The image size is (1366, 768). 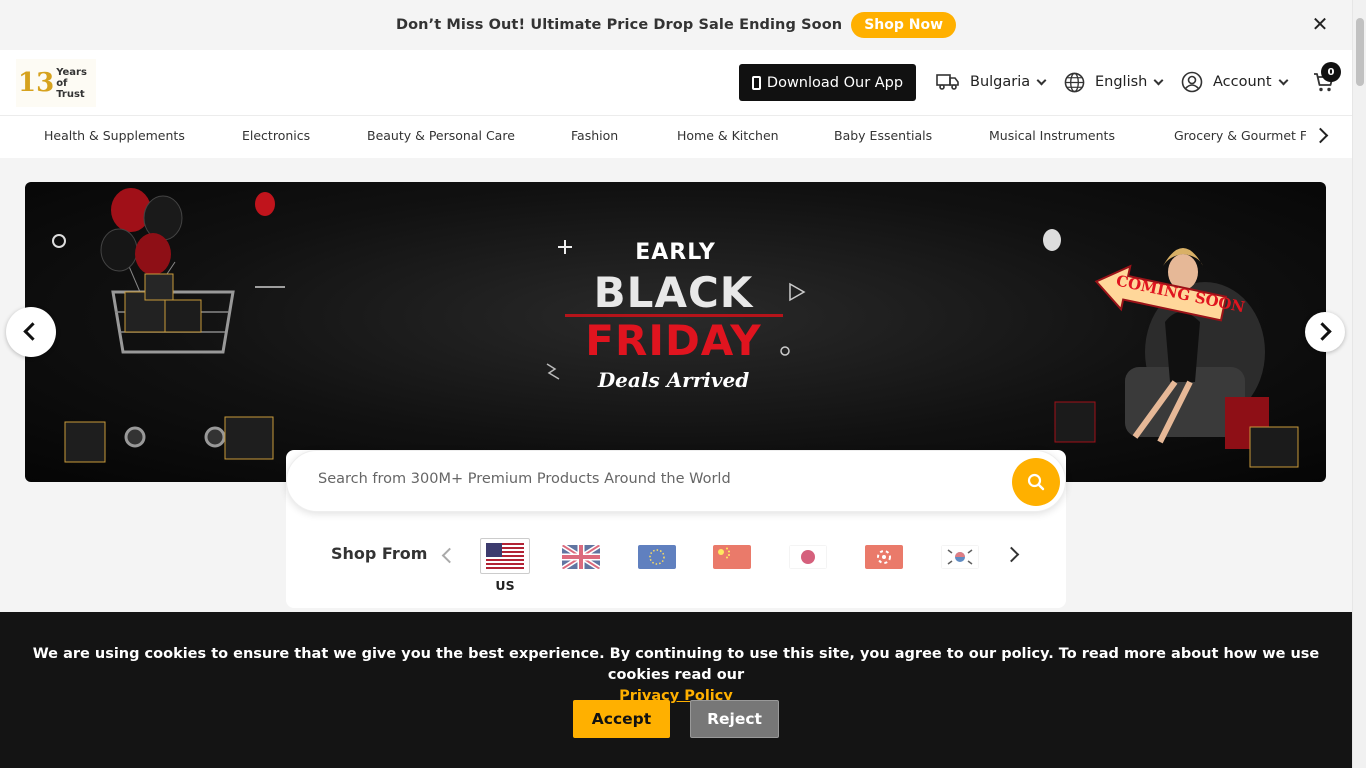 I want to click on korea-flag-icon, so click(x=960, y=557).